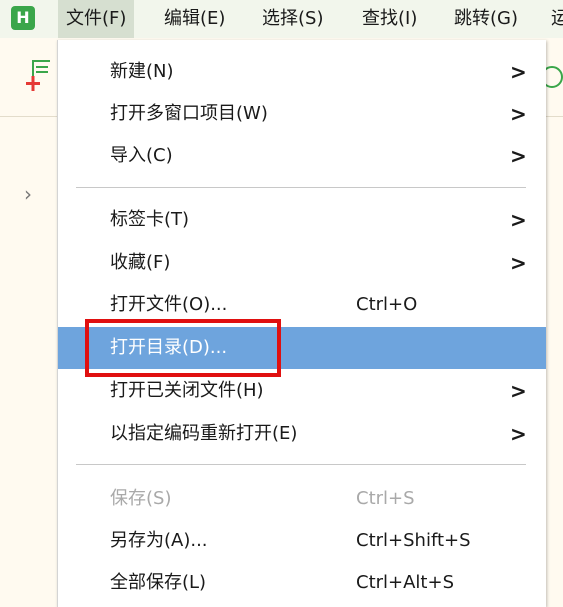  I want to click on menu-item-tabs: 标签卡(T) >, so click(302, 220).